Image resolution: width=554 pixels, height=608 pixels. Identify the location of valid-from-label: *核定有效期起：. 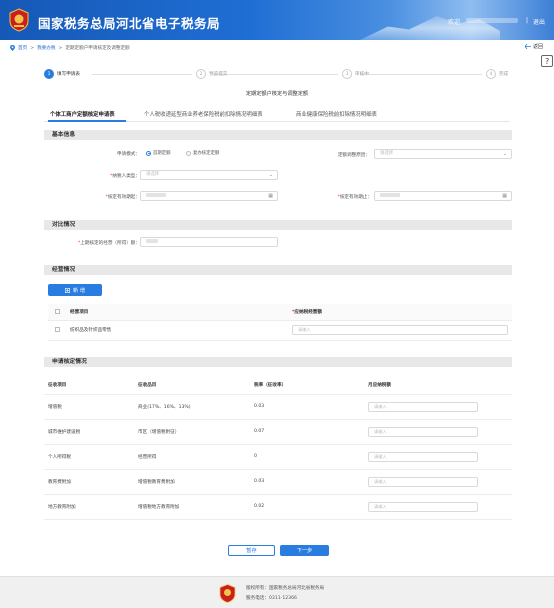
(122, 197).